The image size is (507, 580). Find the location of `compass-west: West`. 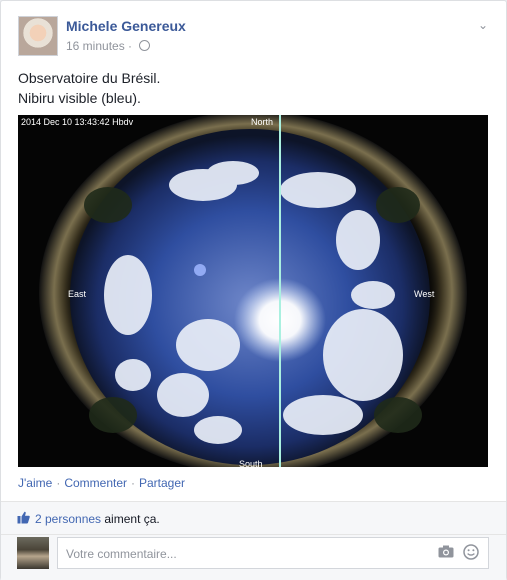

compass-west: West is located at coordinates (424, 294).